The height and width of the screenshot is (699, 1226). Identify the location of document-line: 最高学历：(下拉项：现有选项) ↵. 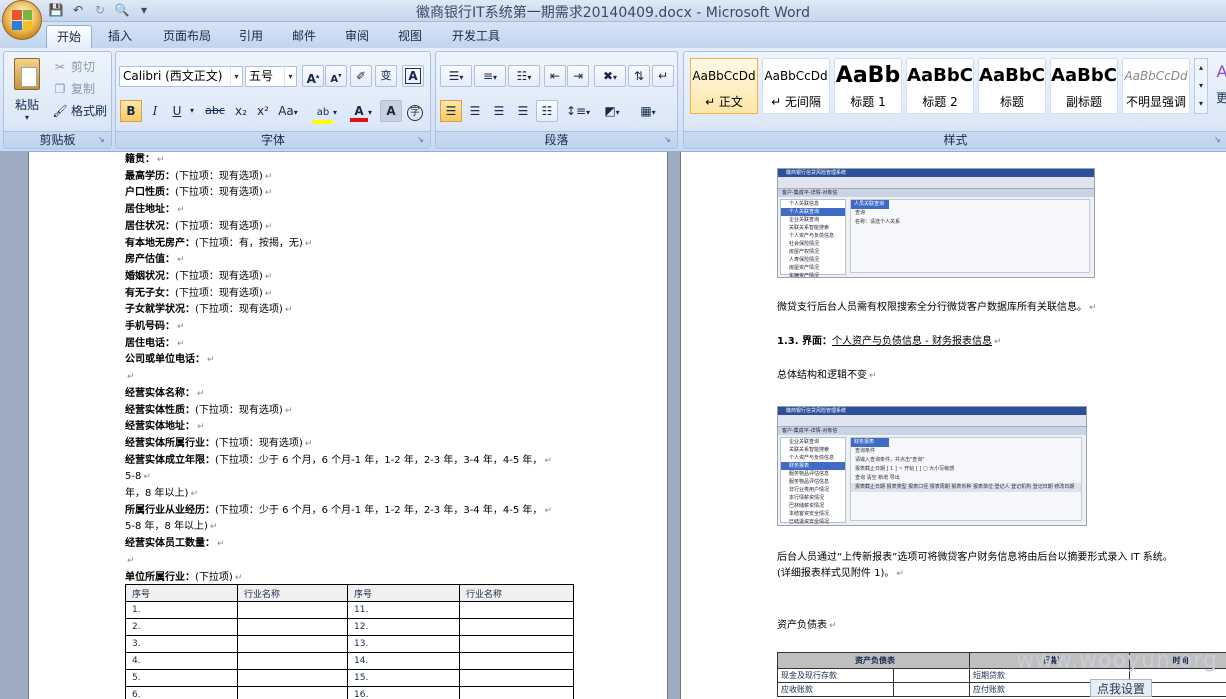
(199, 176).